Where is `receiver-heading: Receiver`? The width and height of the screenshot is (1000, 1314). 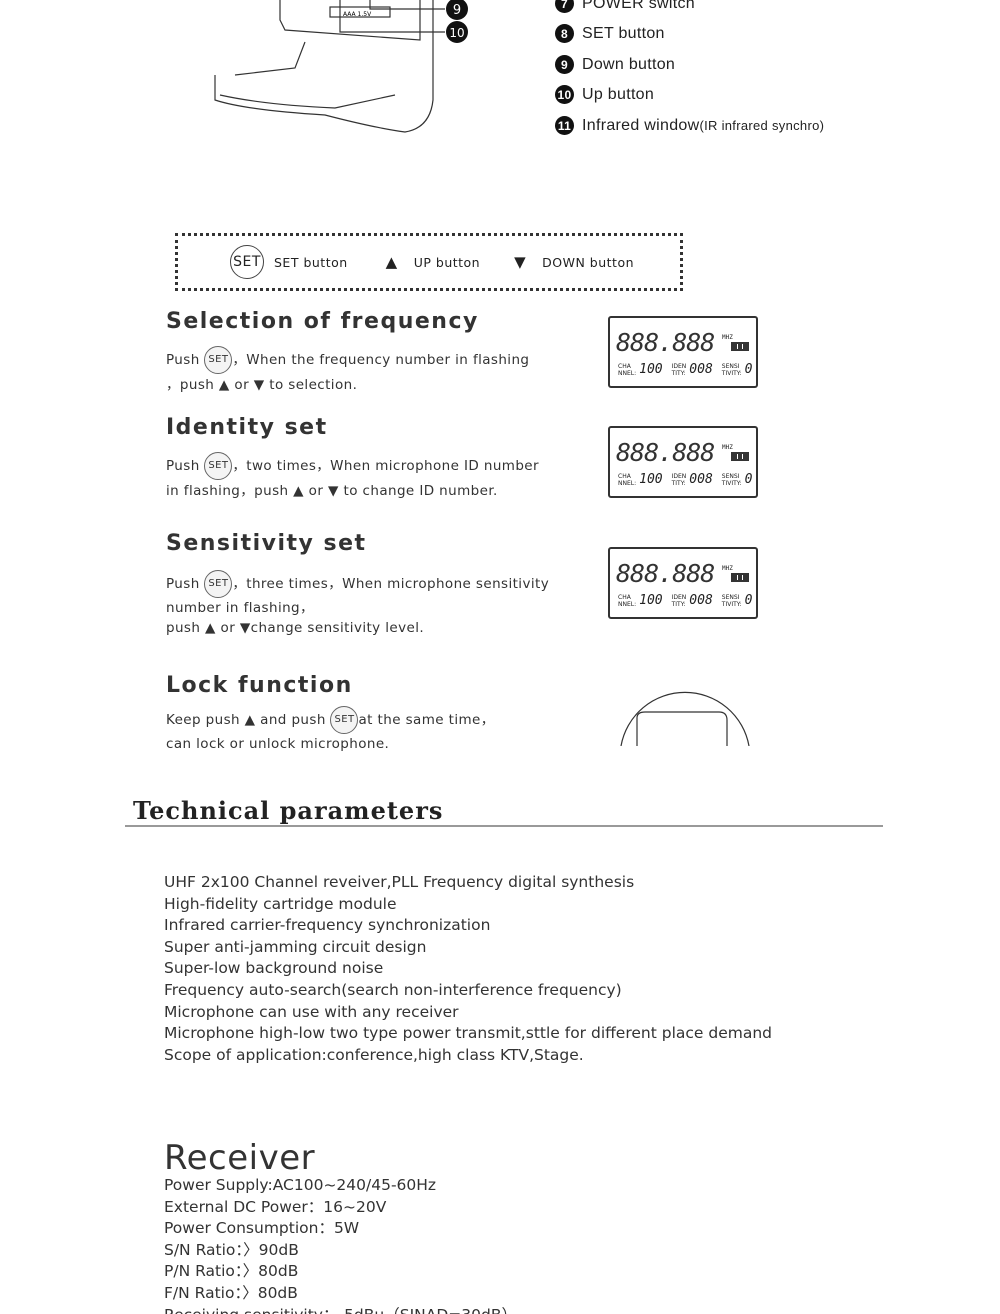
receiver-heading: Receiver is located at coordinates (240, 1158).